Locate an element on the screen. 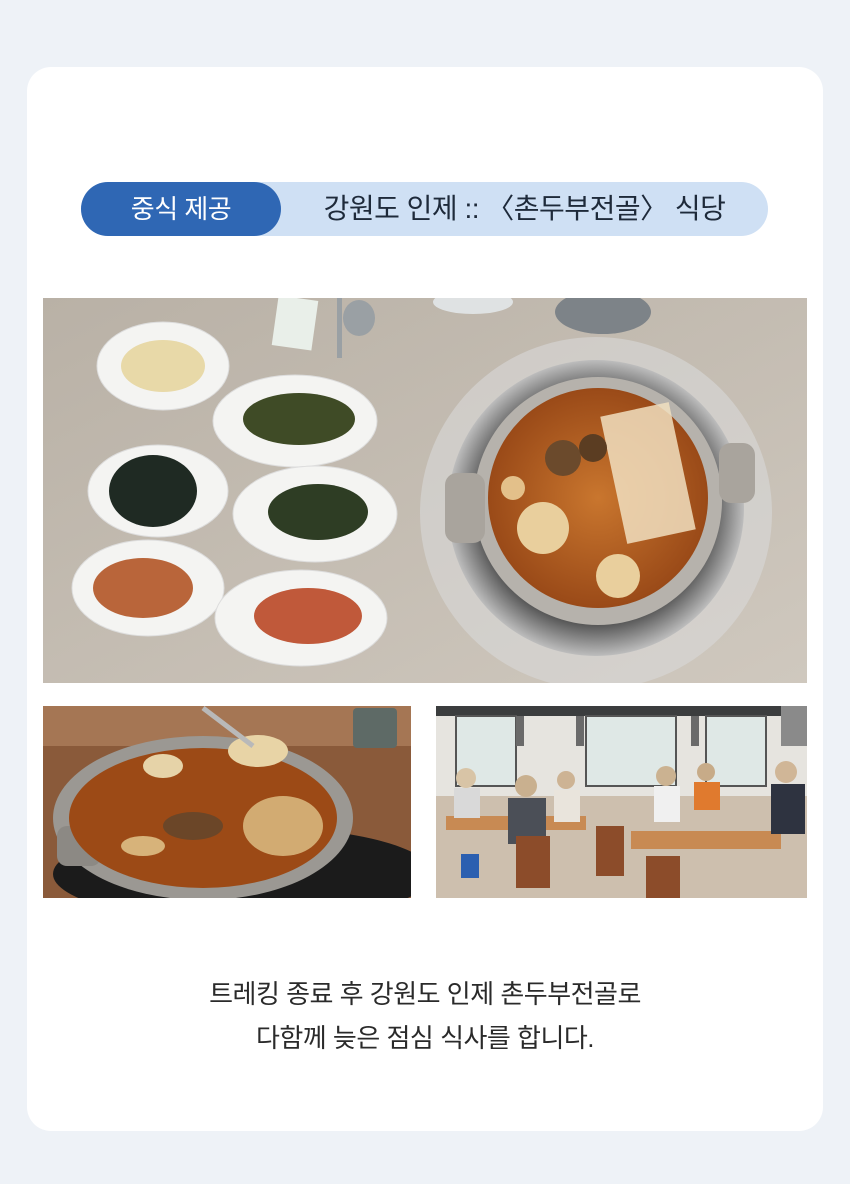  lunch-badge: 중식 제공 is located at coordinates (181, 209).